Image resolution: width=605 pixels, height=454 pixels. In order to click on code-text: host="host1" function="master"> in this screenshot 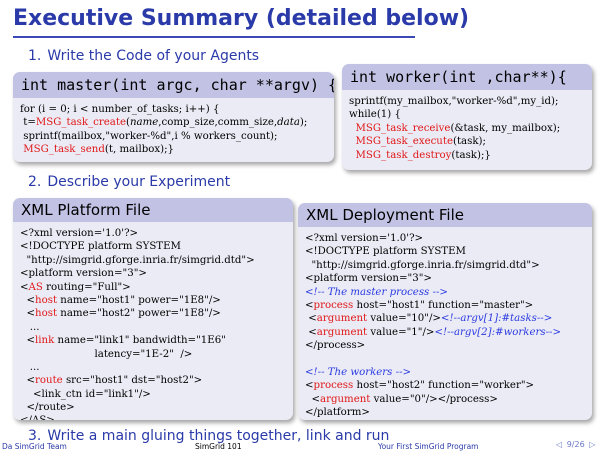, I will do `click(443, 305)`.